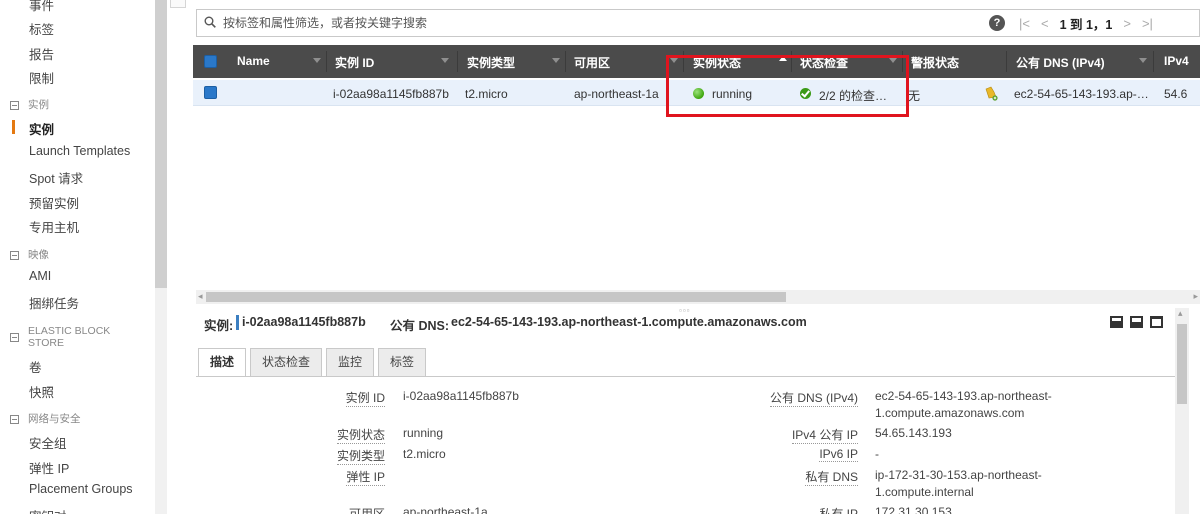 The image size is (1200, 514). I want to click on cell-instance-type: t2.micro, so click(486, 94).